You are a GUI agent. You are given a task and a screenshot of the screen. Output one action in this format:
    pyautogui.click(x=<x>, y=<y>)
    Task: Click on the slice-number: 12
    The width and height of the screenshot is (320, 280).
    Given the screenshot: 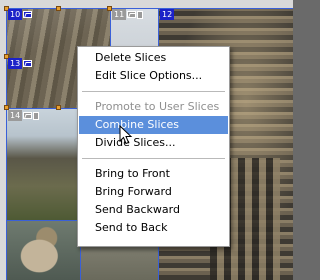 What is the action you would take?
    pyautogui.click(x=167, y=14)
    